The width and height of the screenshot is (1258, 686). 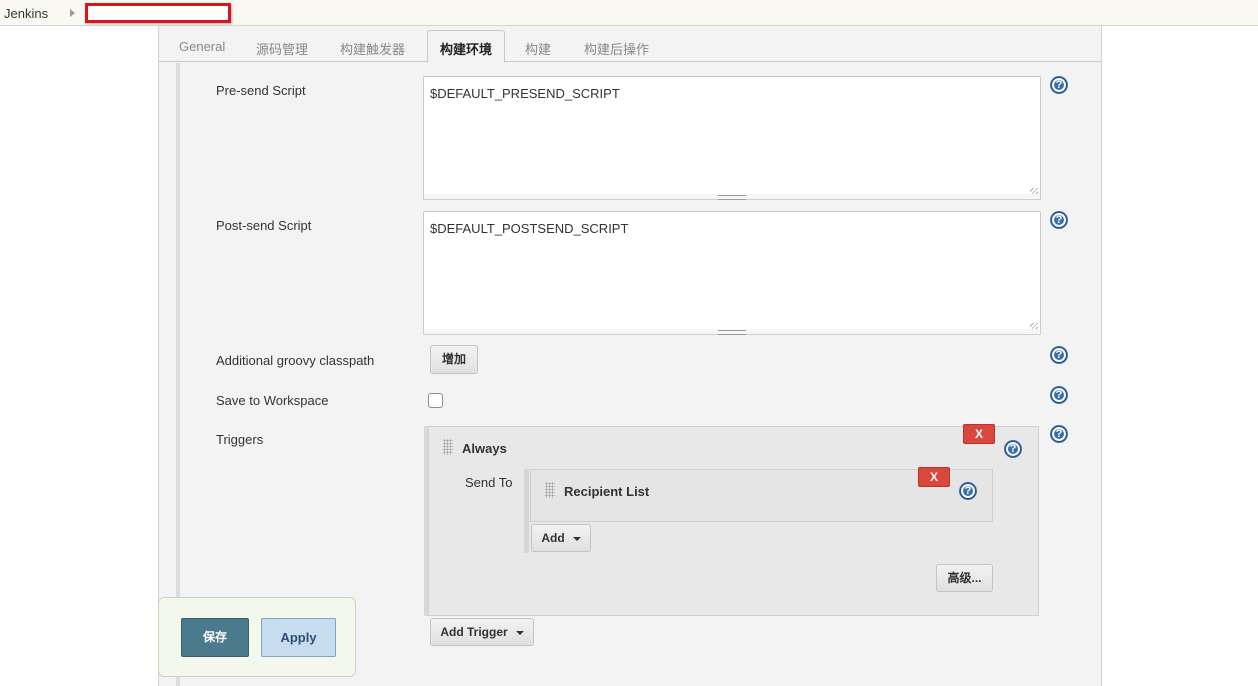 I want to click on add-trigger-button: Add Trigger, so click(x=482, y=632).